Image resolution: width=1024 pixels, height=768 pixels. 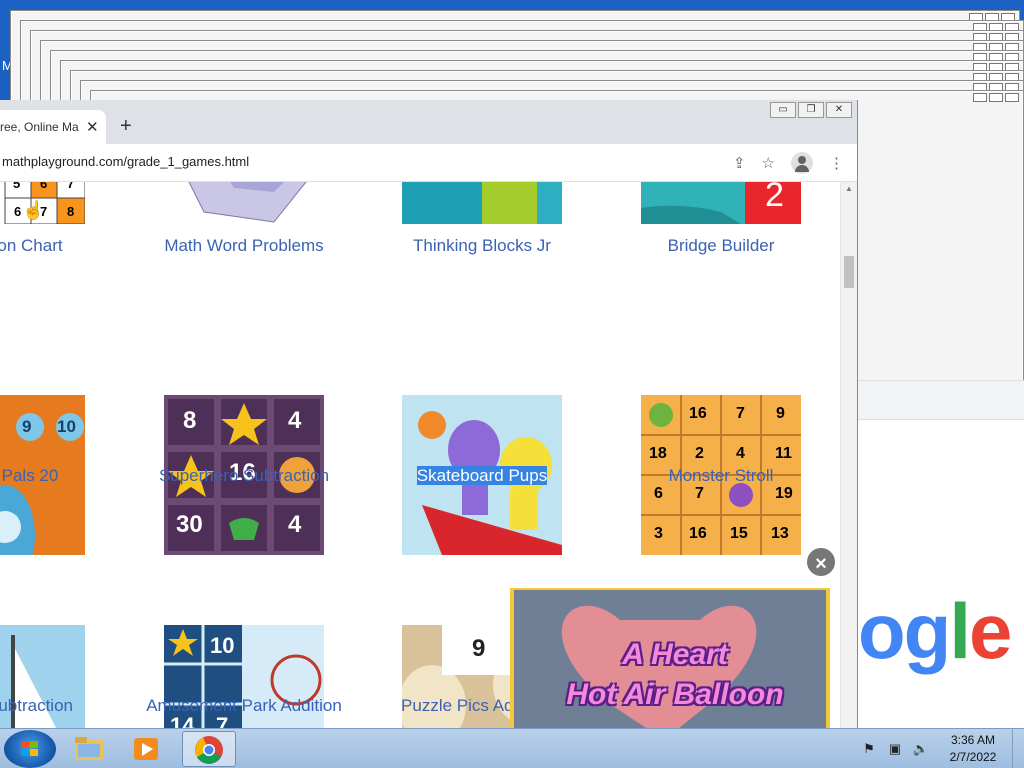 I want to click on tab-close-icon: ✕, so click(x=92, y=127).